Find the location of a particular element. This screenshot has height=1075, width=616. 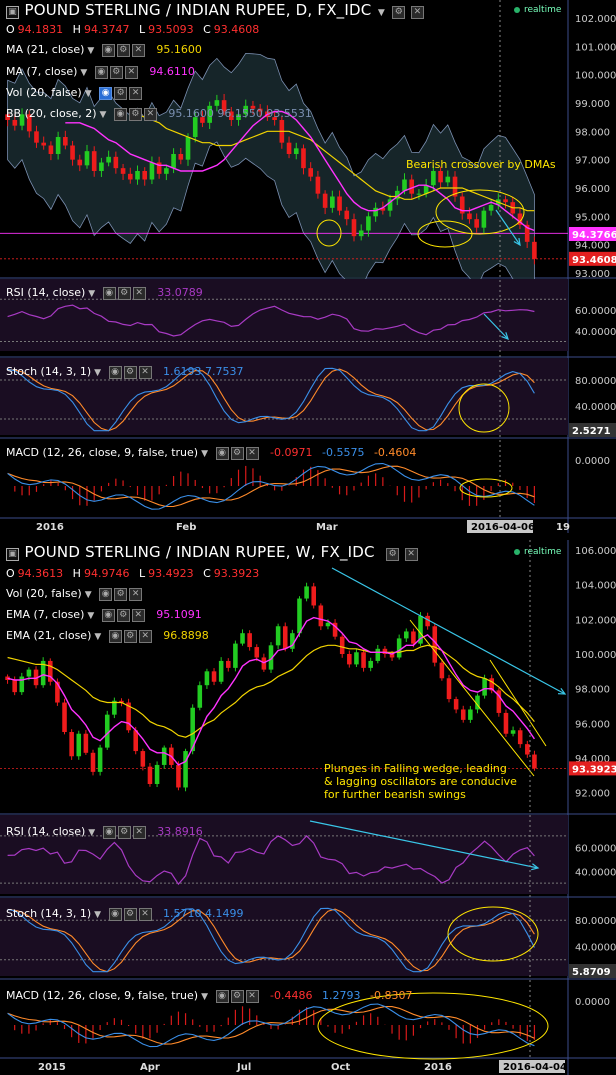

stoch-value: 1.5710 4.1499 is located at coordinates (203, 913).